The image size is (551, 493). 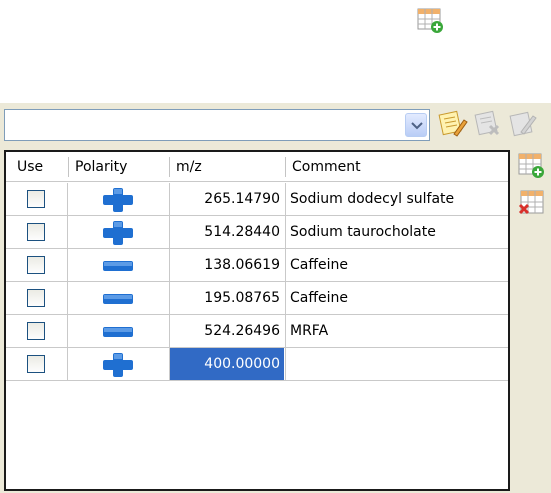 I want to click on column-header-mz: m/z, so click(x=227, y=167).